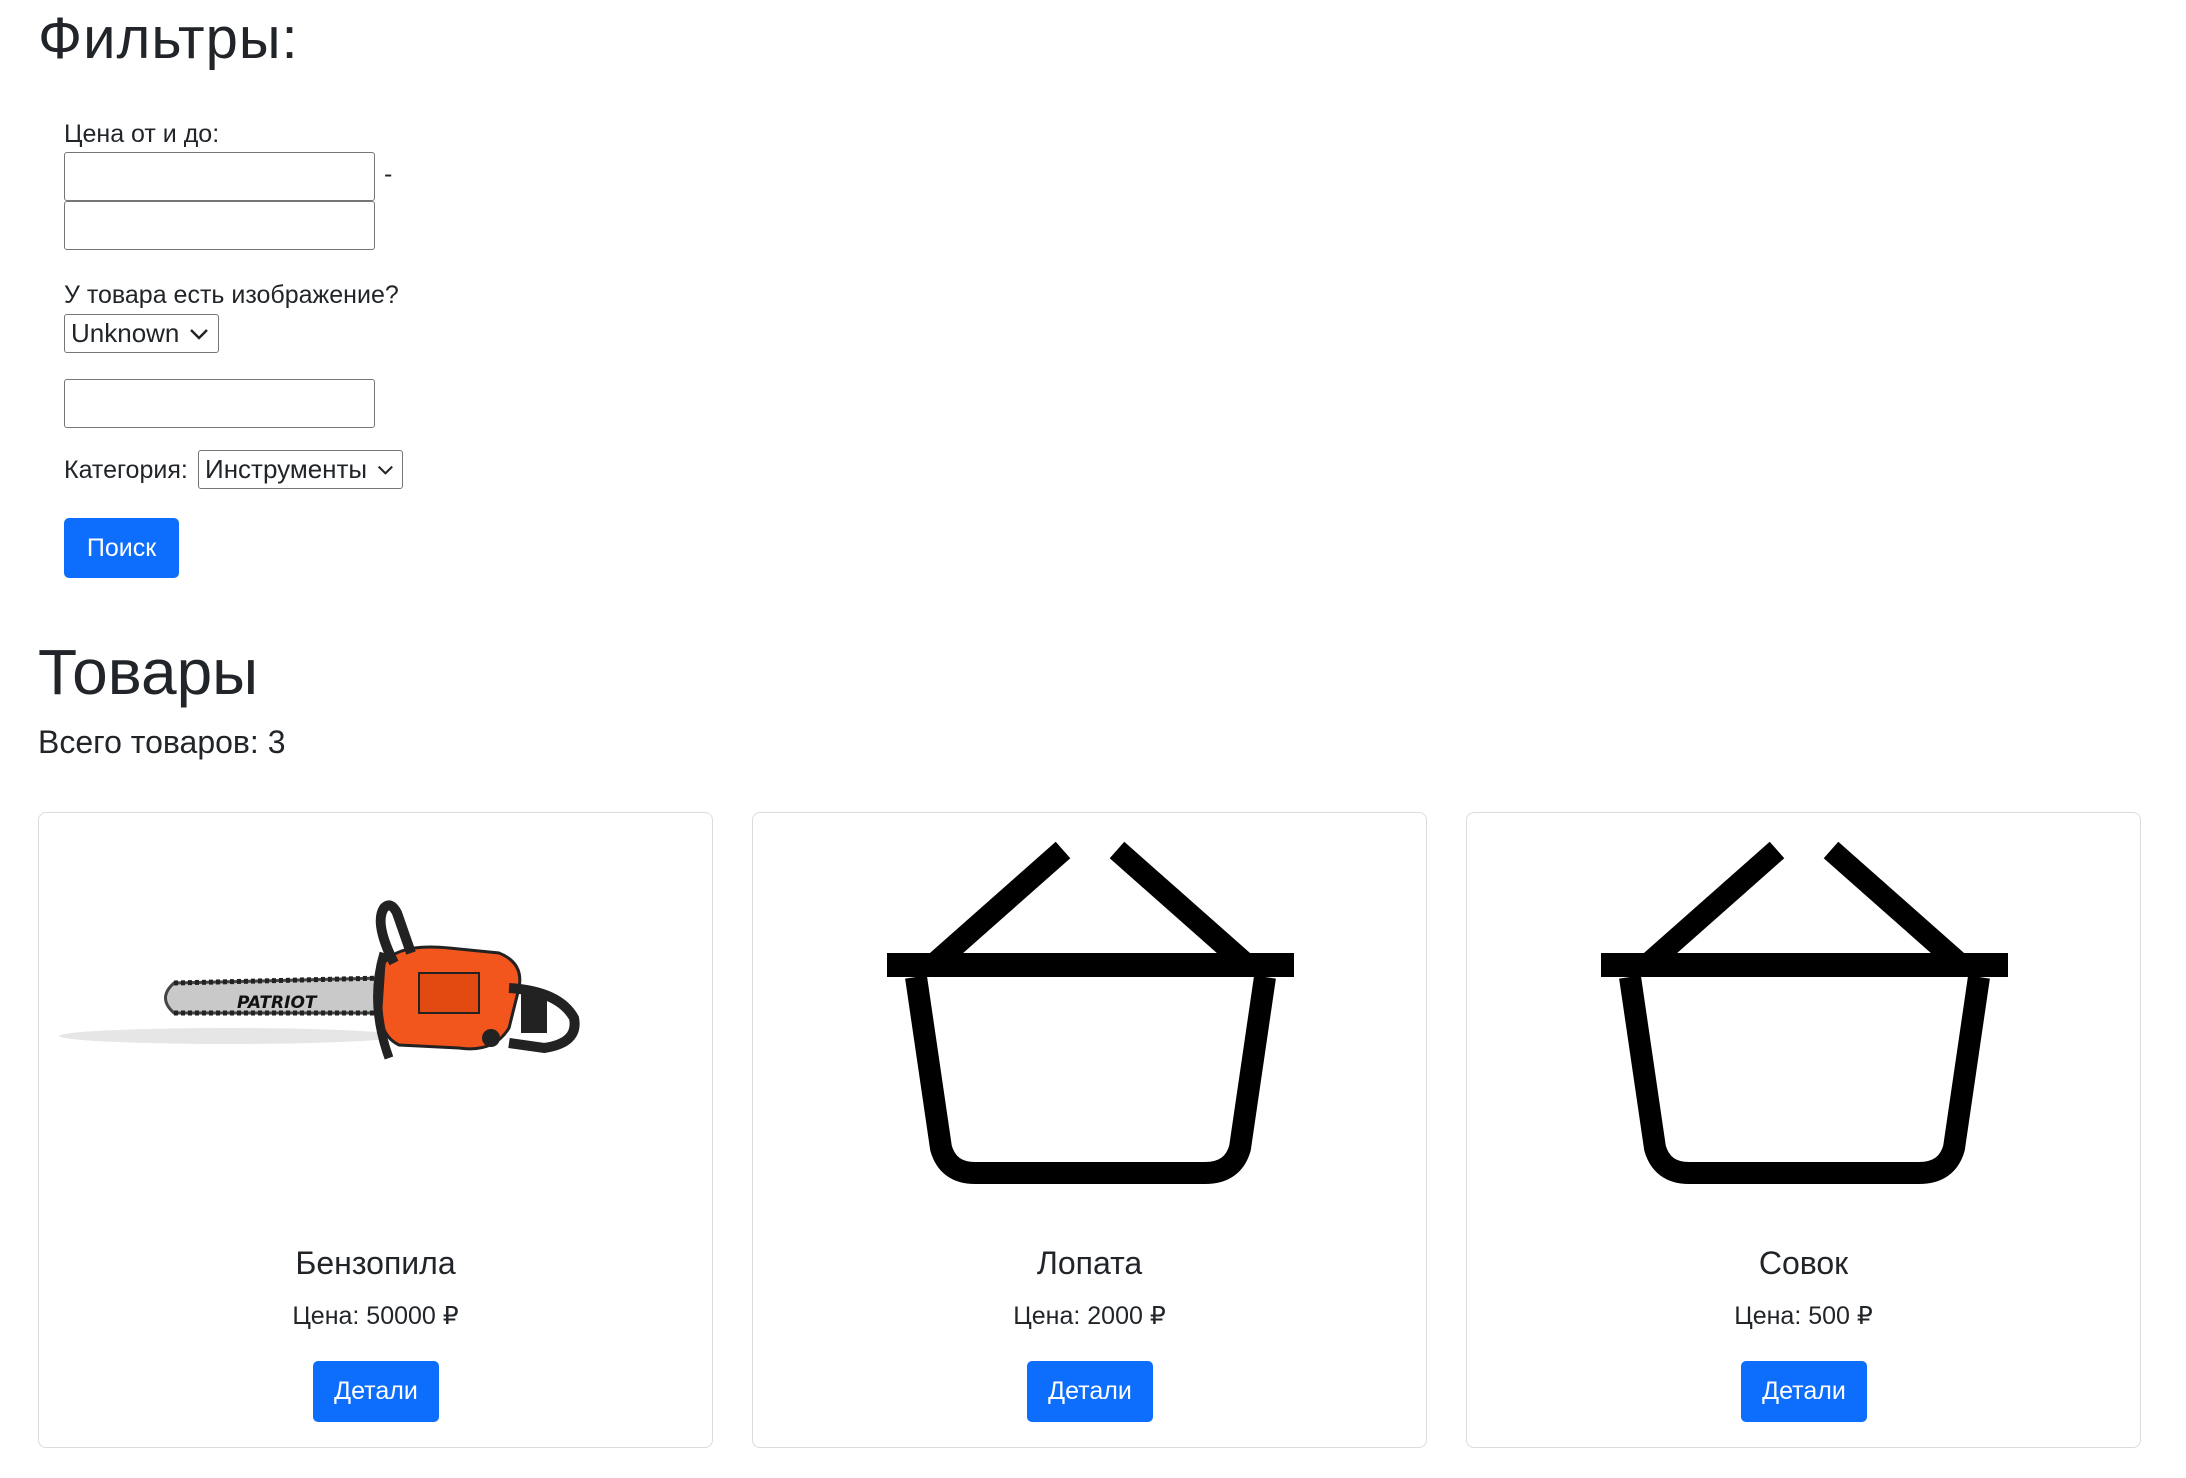 This screenshot has width=2186, height=1478. Describe the element at coordinates (231, 295) in the screenshot. I see `has-image-label: У товара есть изображение?` at that location.